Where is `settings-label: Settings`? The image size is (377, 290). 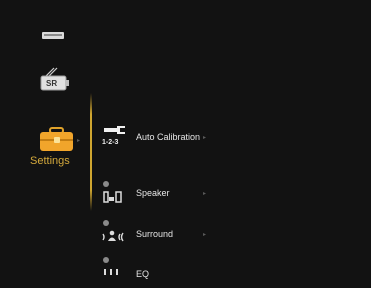 settings-label: Settings is located at coordinates (50, 161).